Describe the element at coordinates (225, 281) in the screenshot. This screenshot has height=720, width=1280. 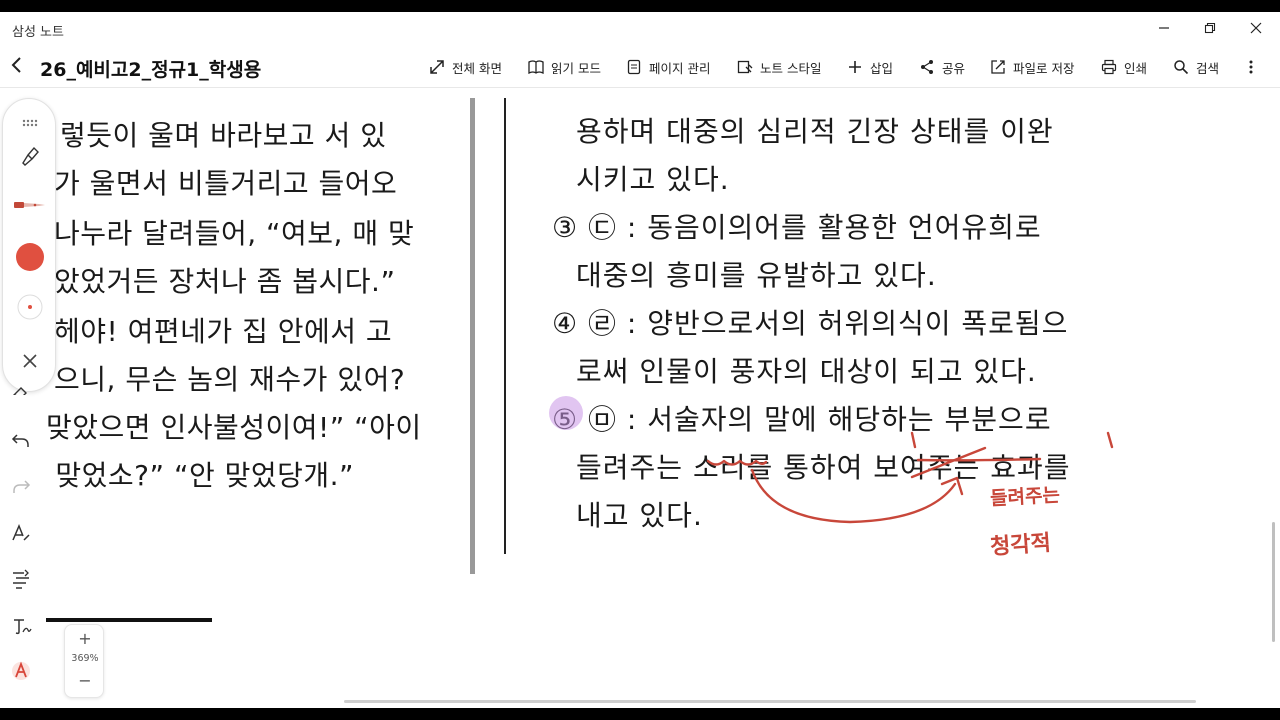
I see `left-text-line: 았었거든 장처나 좀 봅시다.”` at that location.